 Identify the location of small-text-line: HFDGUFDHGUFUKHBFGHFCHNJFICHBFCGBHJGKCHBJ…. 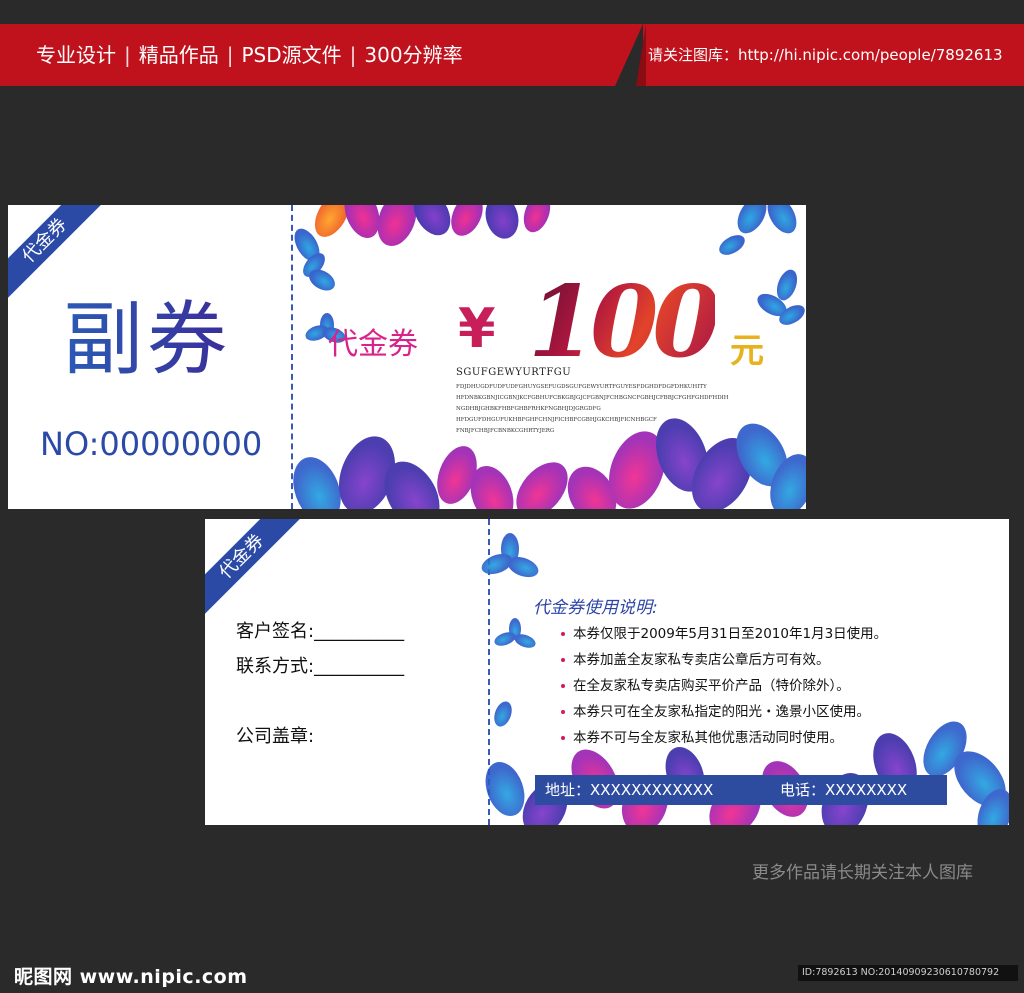
(556, 420).